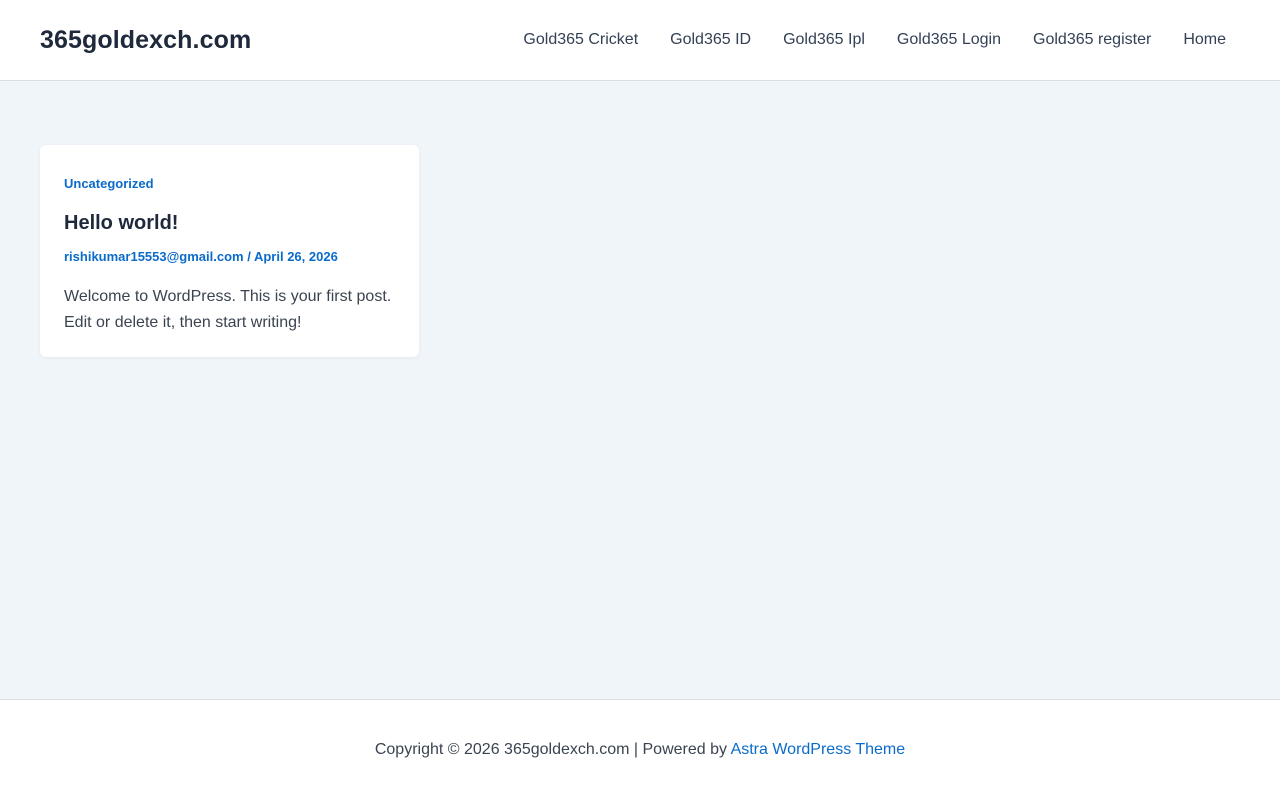 Image resolution: width=1280 pixels, height=800 pixels. Describe the element at coordinates (1204, 40) in the screenshot. I see `nav-item-home: Home` at that location.